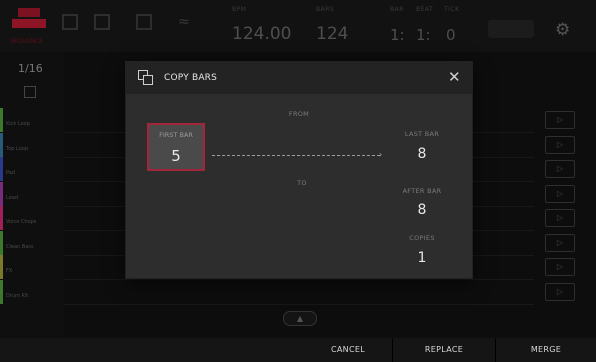 This screenshot has width=596, height=362. I want to click on tick-position: 0, so click(451, 35).